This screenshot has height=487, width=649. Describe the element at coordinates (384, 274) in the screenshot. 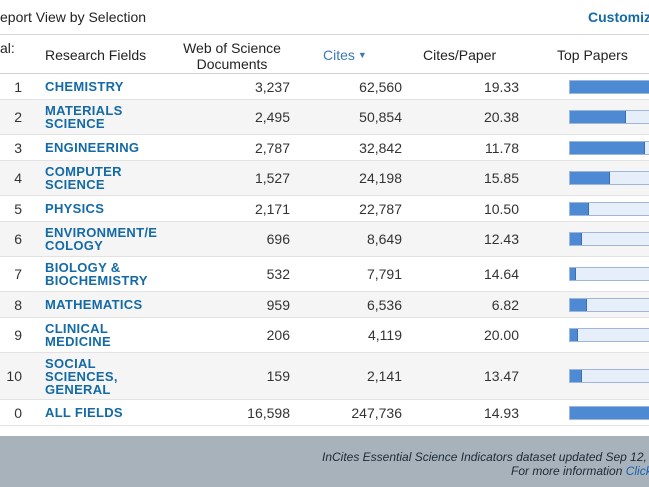

I see `cites-cell: 7,791` at that location.